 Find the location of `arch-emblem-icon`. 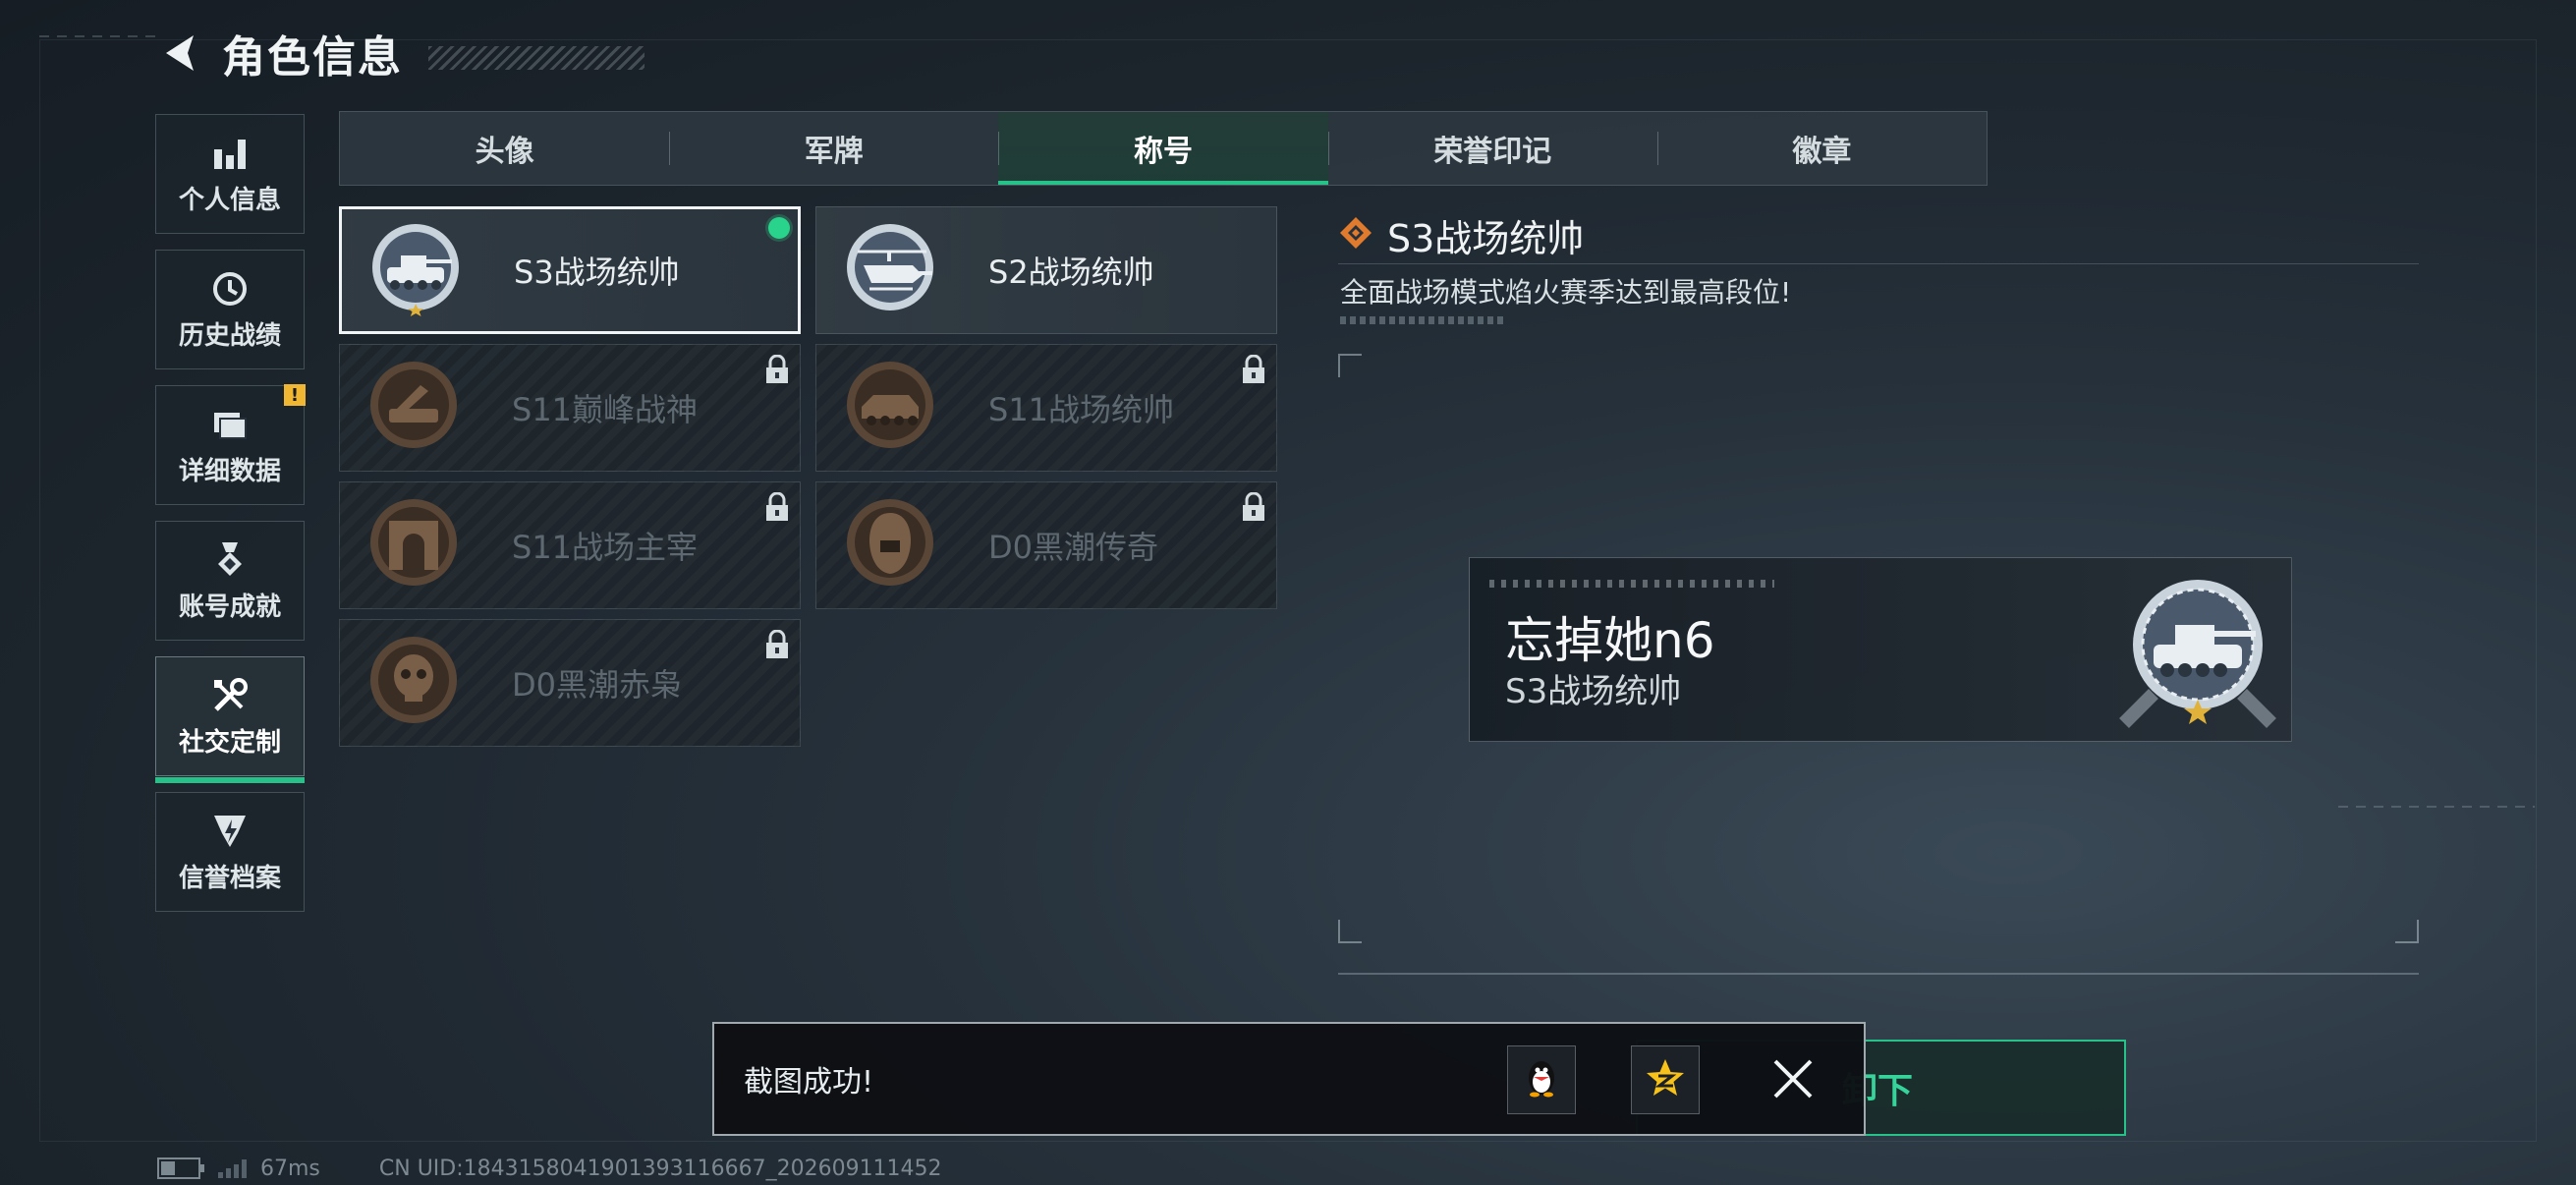

arch-emblem-icon is located at coordinates (414, 545).